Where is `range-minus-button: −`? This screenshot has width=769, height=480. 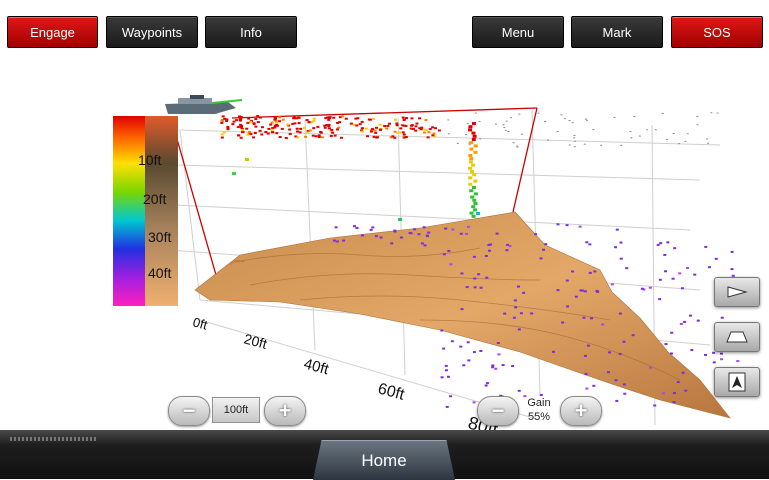
range-minus-button: − is located at coordinates (189, 411).